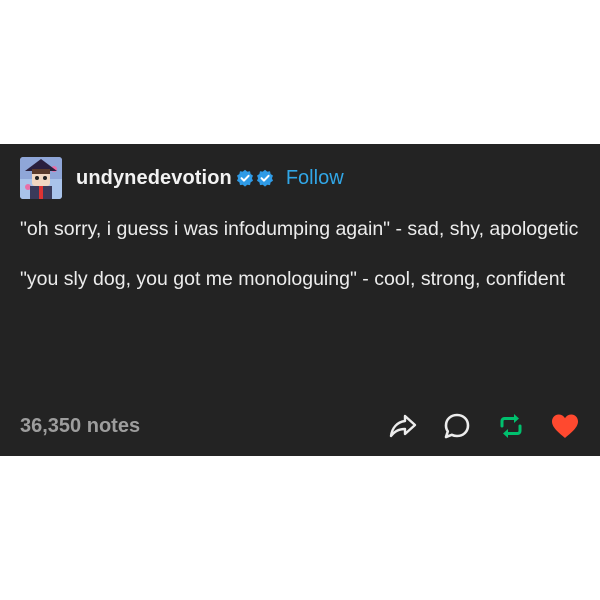  What do you see at coordinates (154, 178) in the screenshot?
I see `username: undynedevotion` at bounding box center [154, 178].